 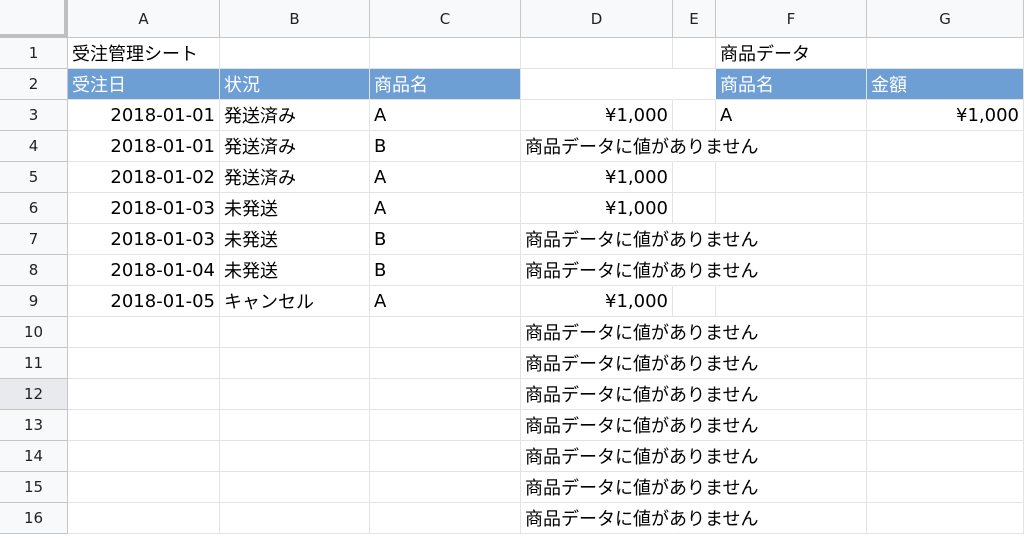 What do you see at coordinates (945, 208) in the screenshot?
I see `cell-G6` at bounding box center [945, 208].